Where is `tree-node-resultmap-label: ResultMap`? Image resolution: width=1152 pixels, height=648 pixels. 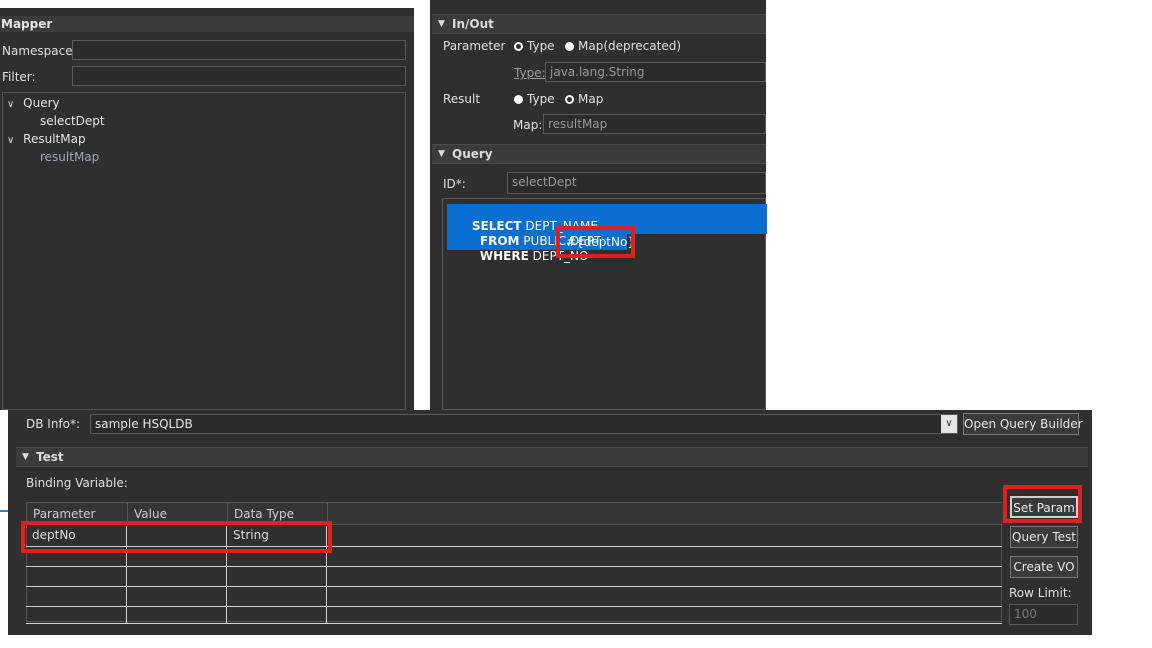
tree-node-resultmap-label: ResultMap is located at coordinates (54, 139).